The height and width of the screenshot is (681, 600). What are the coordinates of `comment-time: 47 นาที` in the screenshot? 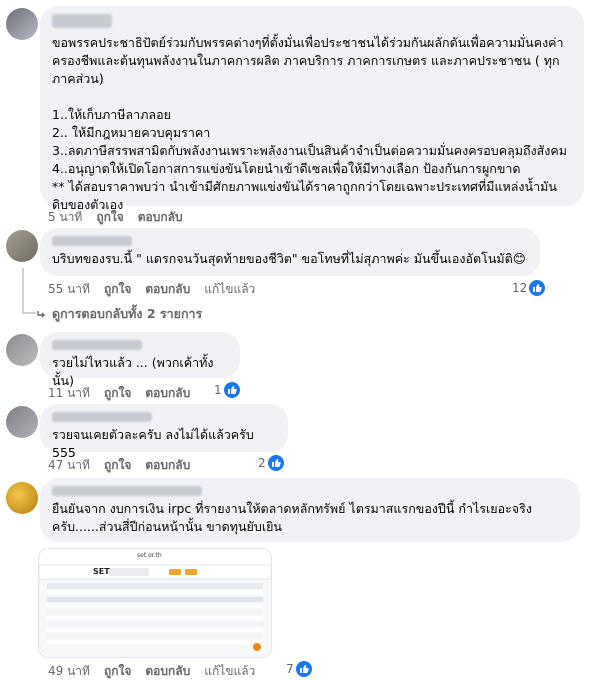 It's located at (69, 465).